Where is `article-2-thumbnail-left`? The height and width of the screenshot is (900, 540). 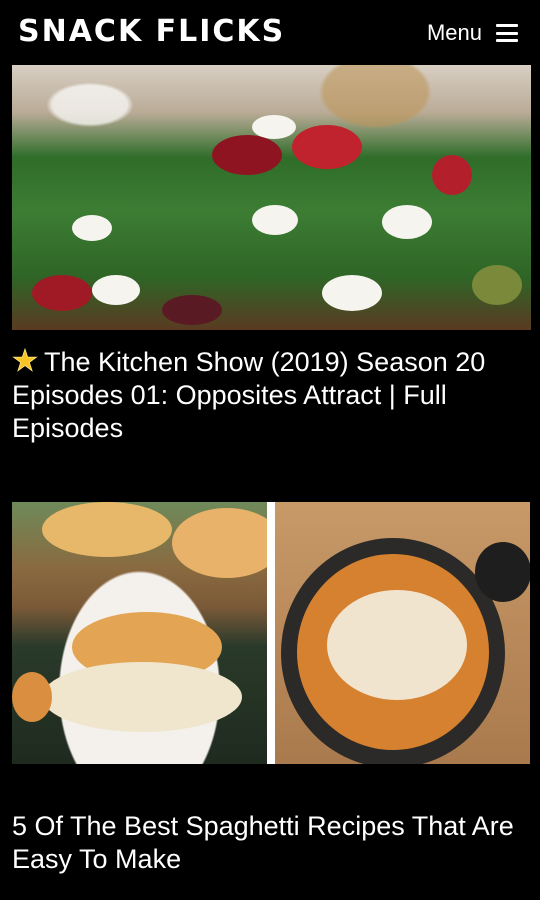
article-2-thumbnail-left is located at coordinates (139, 633).